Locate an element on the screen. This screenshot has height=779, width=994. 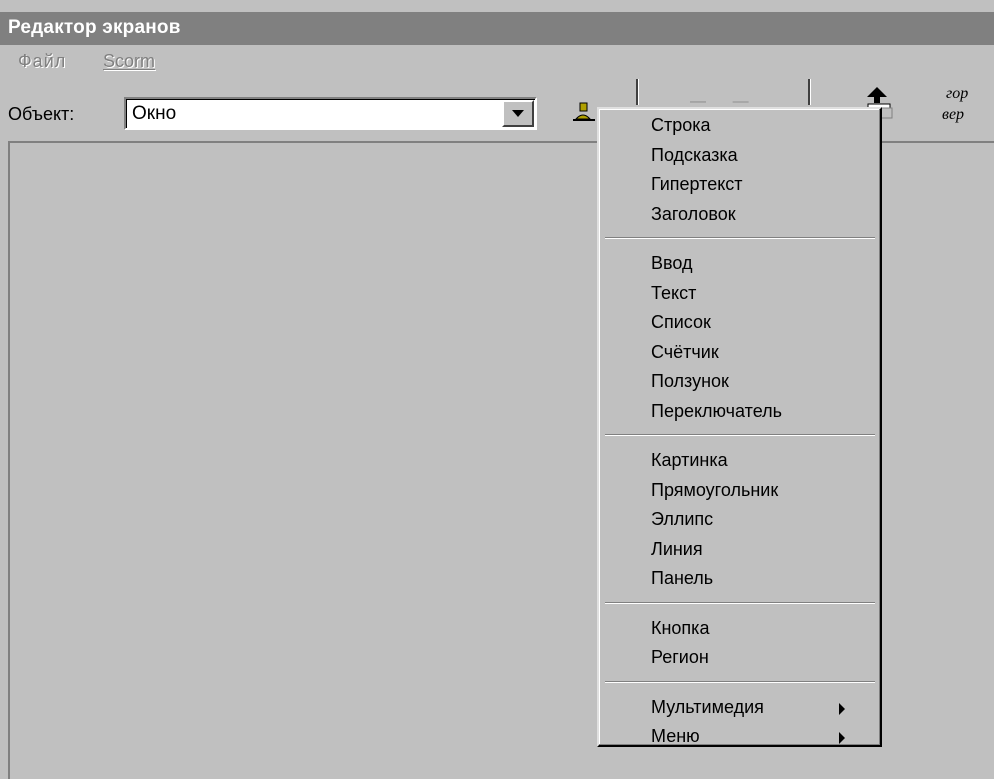
context-menu-item: Текст is located at coordinates (673, 293).